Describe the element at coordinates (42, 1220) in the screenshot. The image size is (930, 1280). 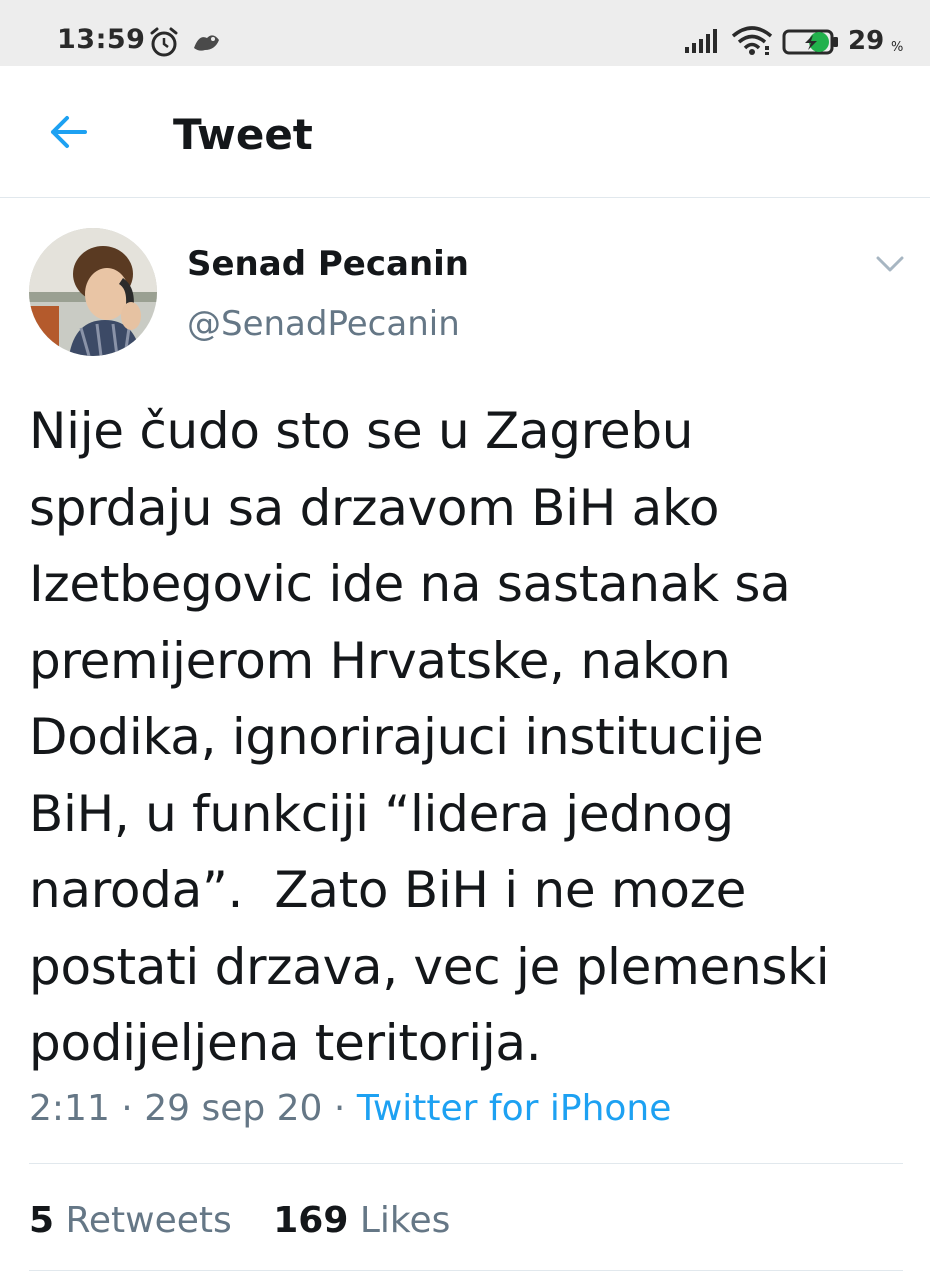
I see `retweet-count: 5` at that location.